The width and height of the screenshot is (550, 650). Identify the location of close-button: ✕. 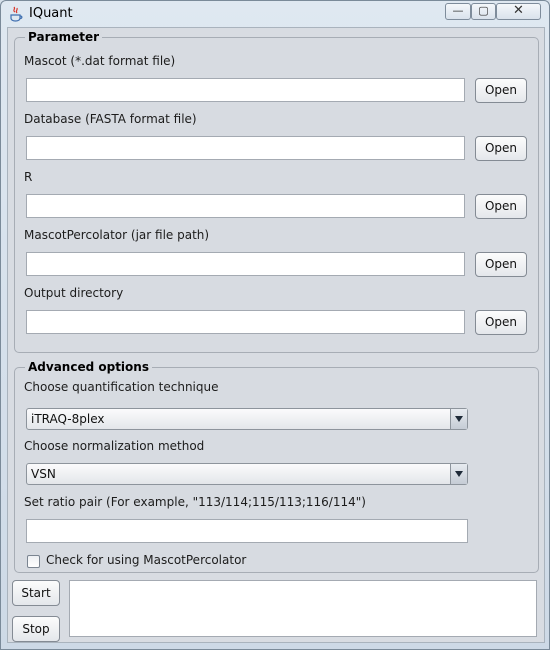
(518, 11).